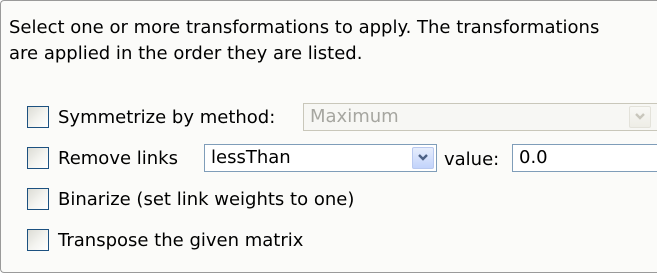 This screenshot has height=273, width=657. What do you see at coordinates (206, 199) in the screenshot?
I see `binarize-label: Binarize (set link weights to one)` at bounding box center [206, 199].